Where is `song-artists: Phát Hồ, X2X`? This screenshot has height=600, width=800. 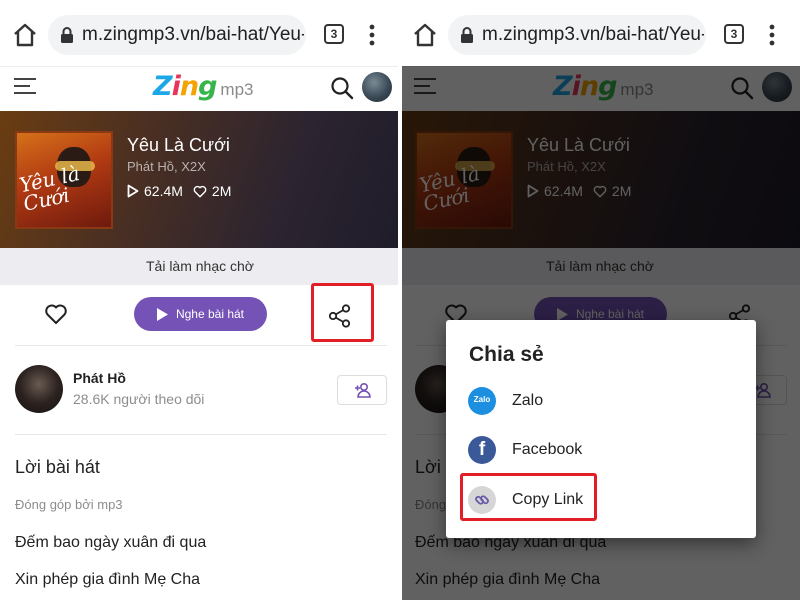 song-artists: Phát Hồ, X2X is located at coordinates (166, 166).